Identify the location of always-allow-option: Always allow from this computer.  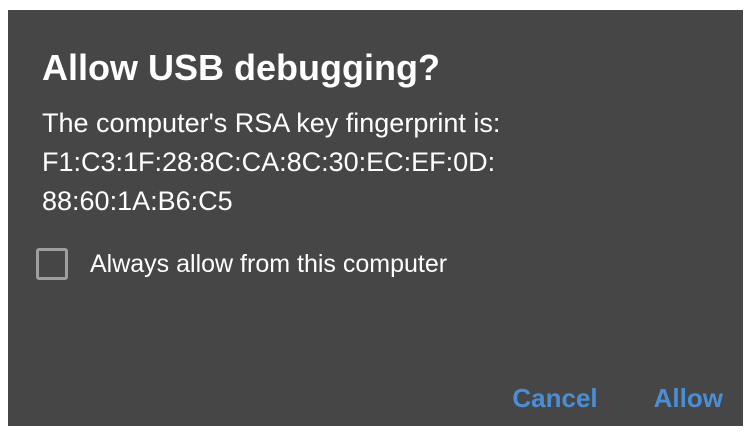
(241, 264).